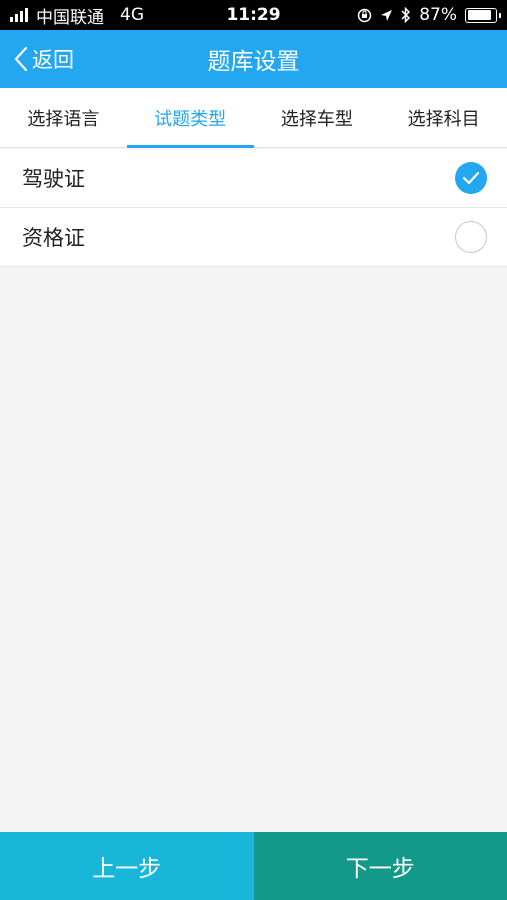 This screenshot has width=507, height=900. I want to click on location-icon, so click(387, 15).